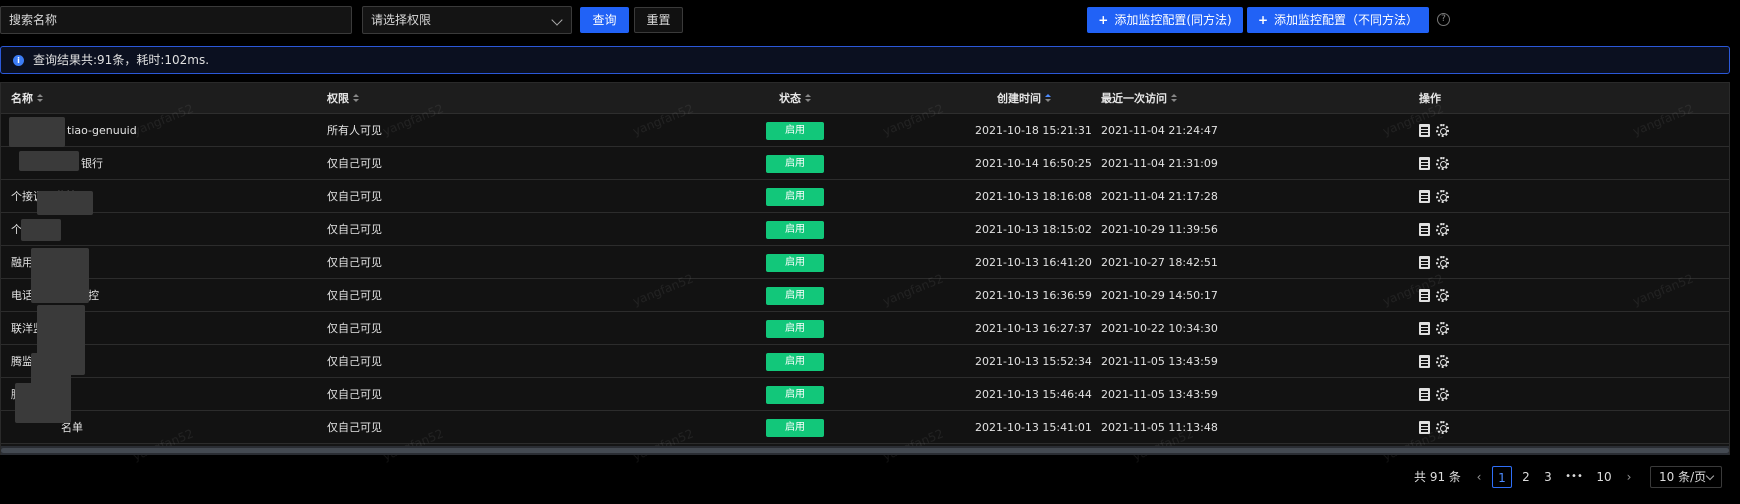 The height and width of the screenshot is (504, 1740). I want to click on result-info-alert: i 查询结果共:91条，耗时:102ms., so click(865, 60).